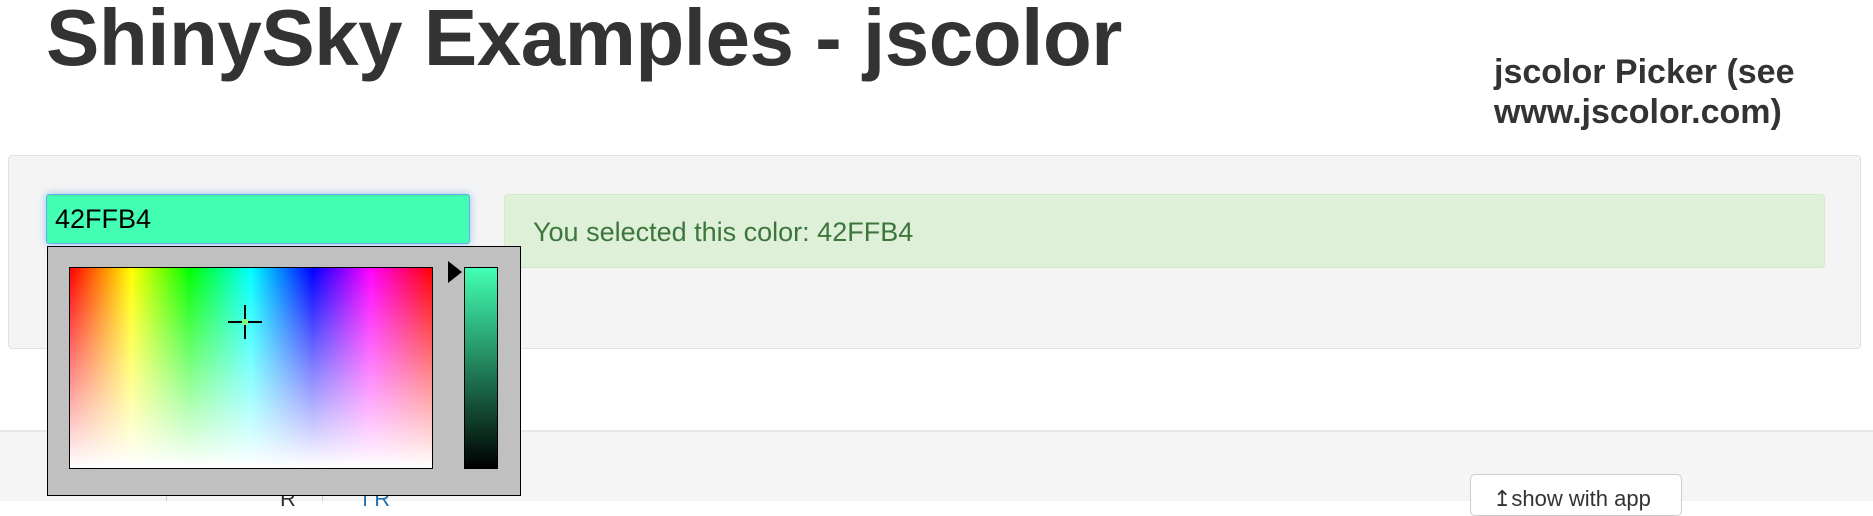 Image resolution: width=1873 pixels, height=516 pixels. I want to click on value-slider, so click(481, 368).